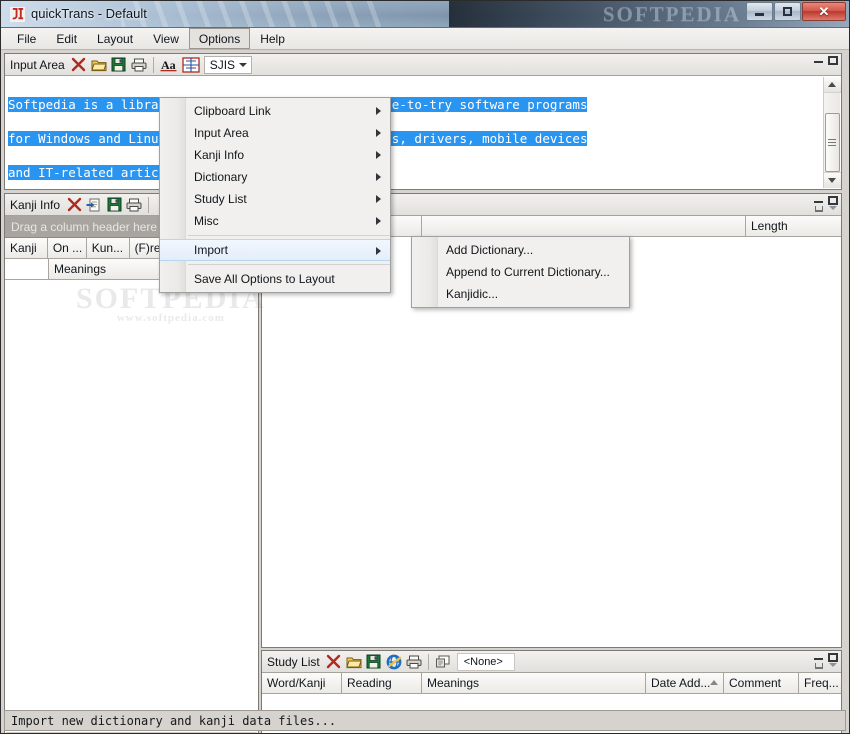 The width and height of the screenshot is (850, 734). Describe the element at coordinates (793, 226) in the screenshot. I see `column-length: Length` at that location.